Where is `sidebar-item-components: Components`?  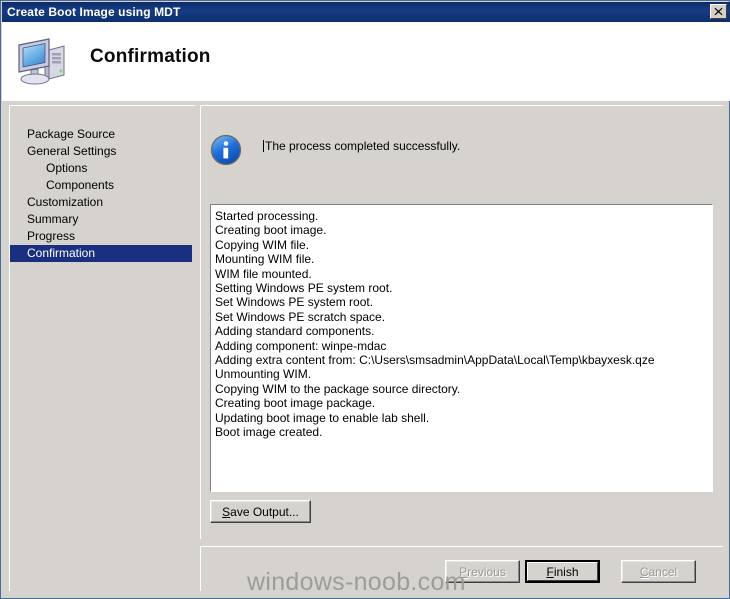
sidebar-item-components: Components is located at coordinates (102, 185).